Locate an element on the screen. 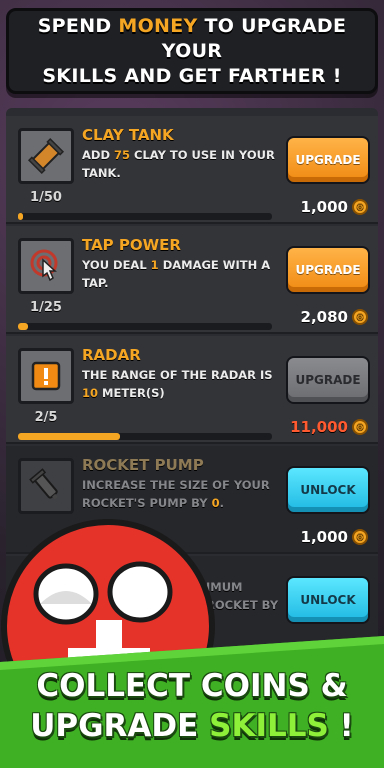 This screenshot has width=384, height=768. rocket-pump-icon is located at coordinates (46, 486).